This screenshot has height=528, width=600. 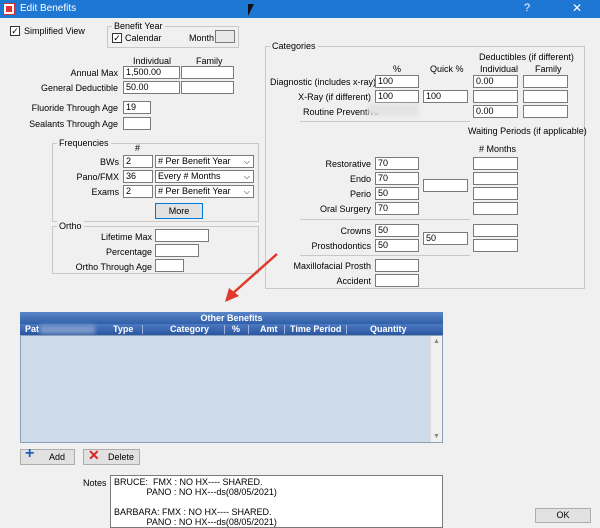 I want to click on routine-deductible-family-input, so click(x=545, y=111).